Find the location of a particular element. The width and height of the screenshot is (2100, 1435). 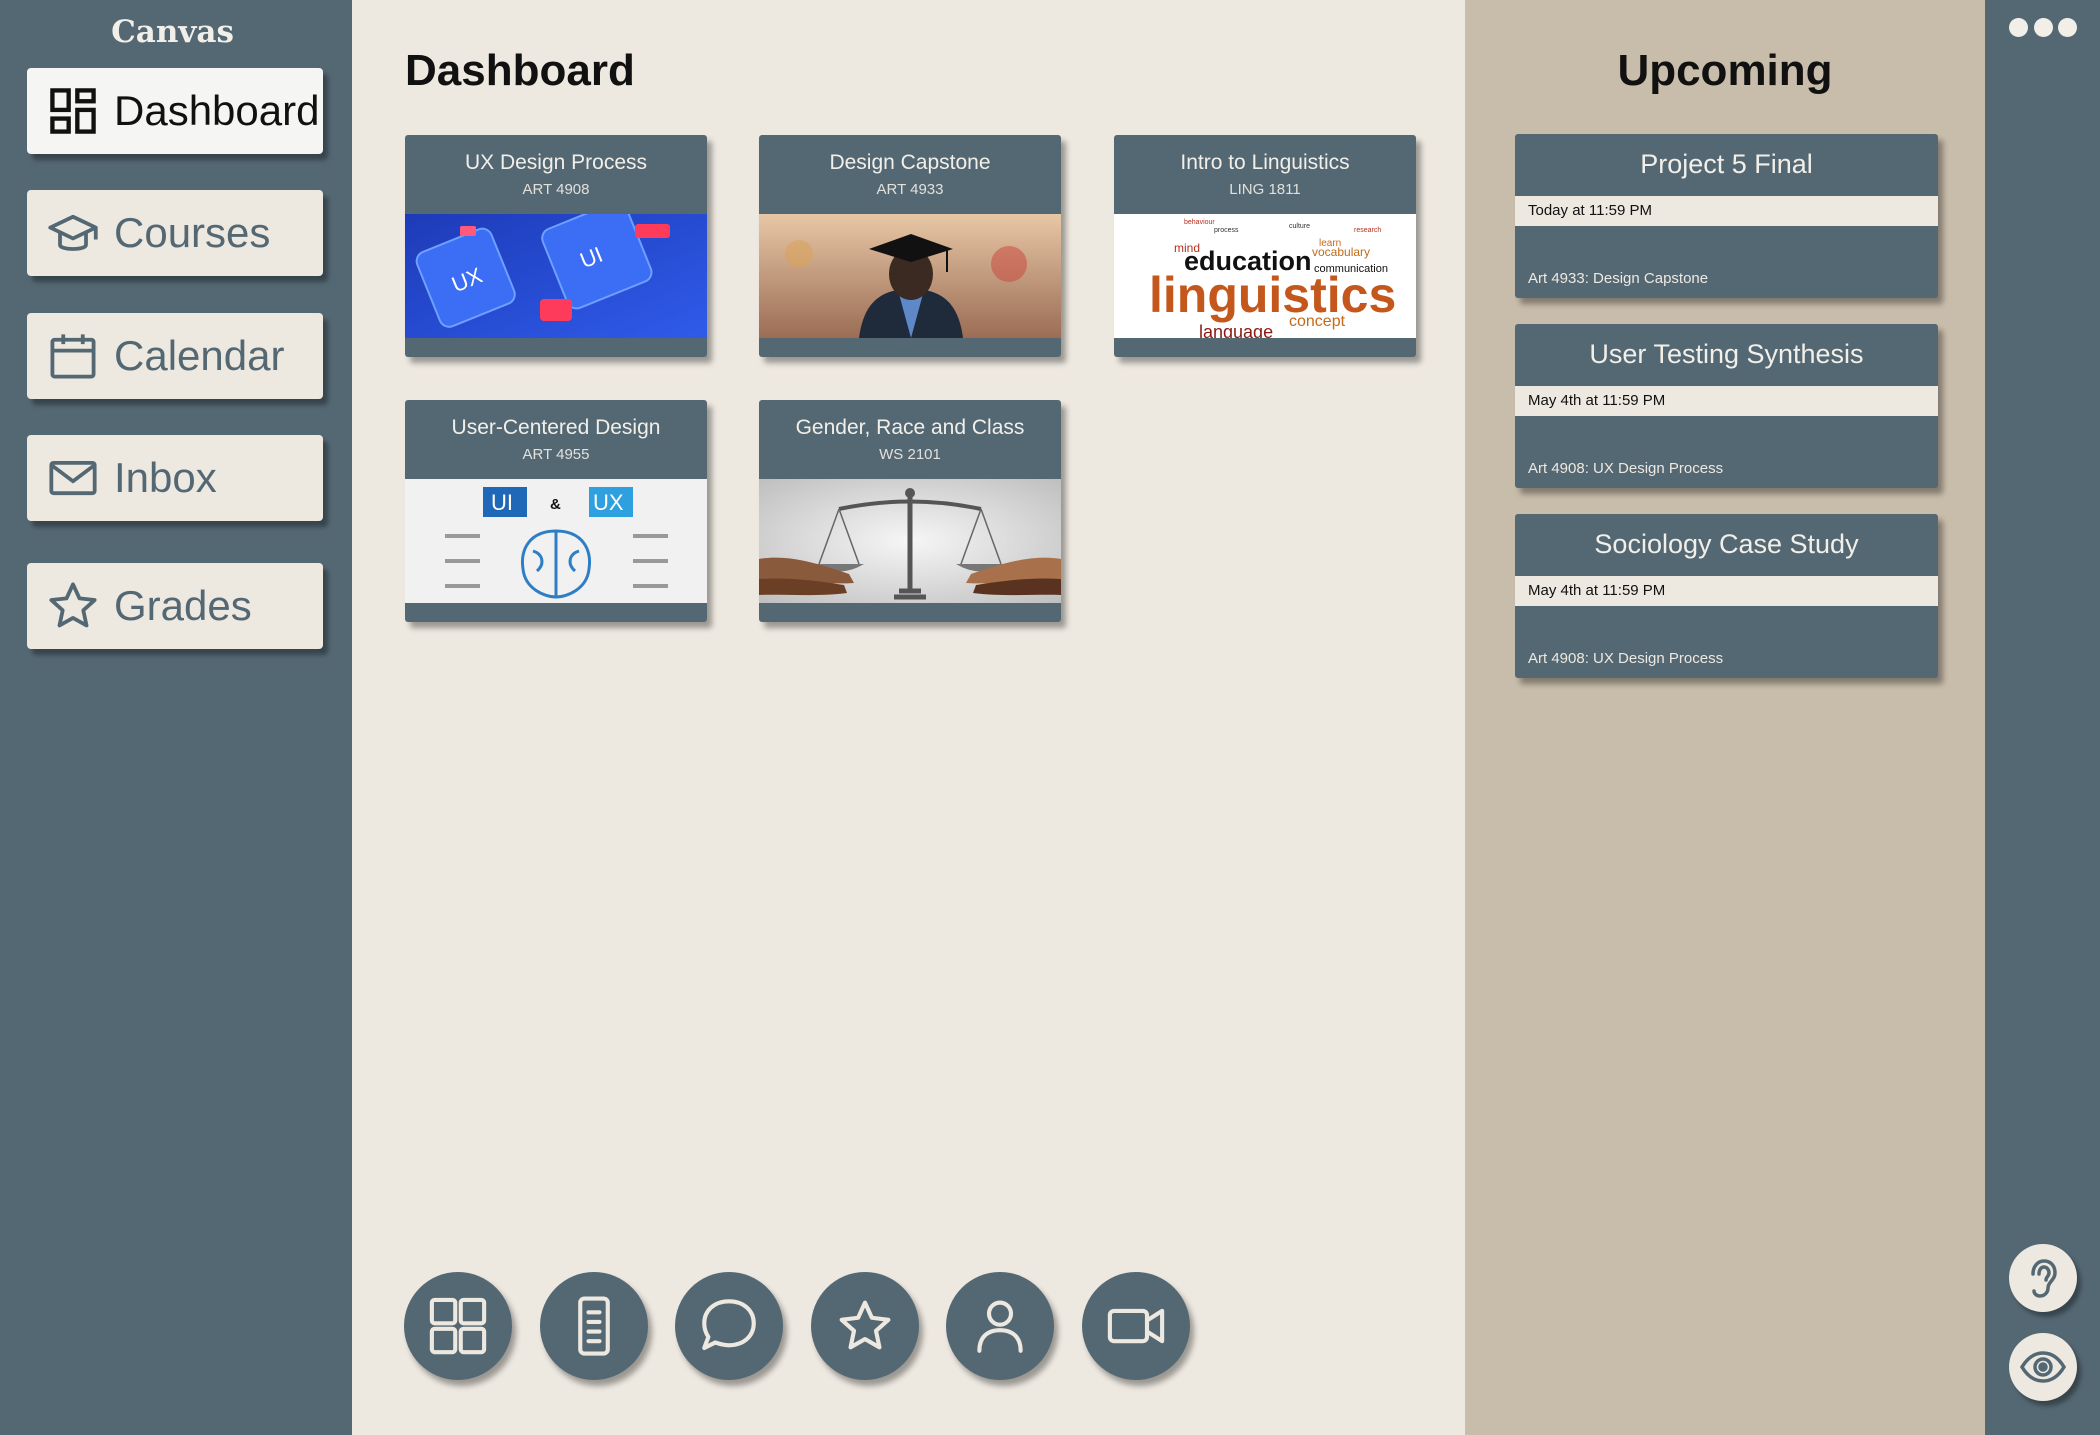

profile-button is located at coordinates (1000, 1326).